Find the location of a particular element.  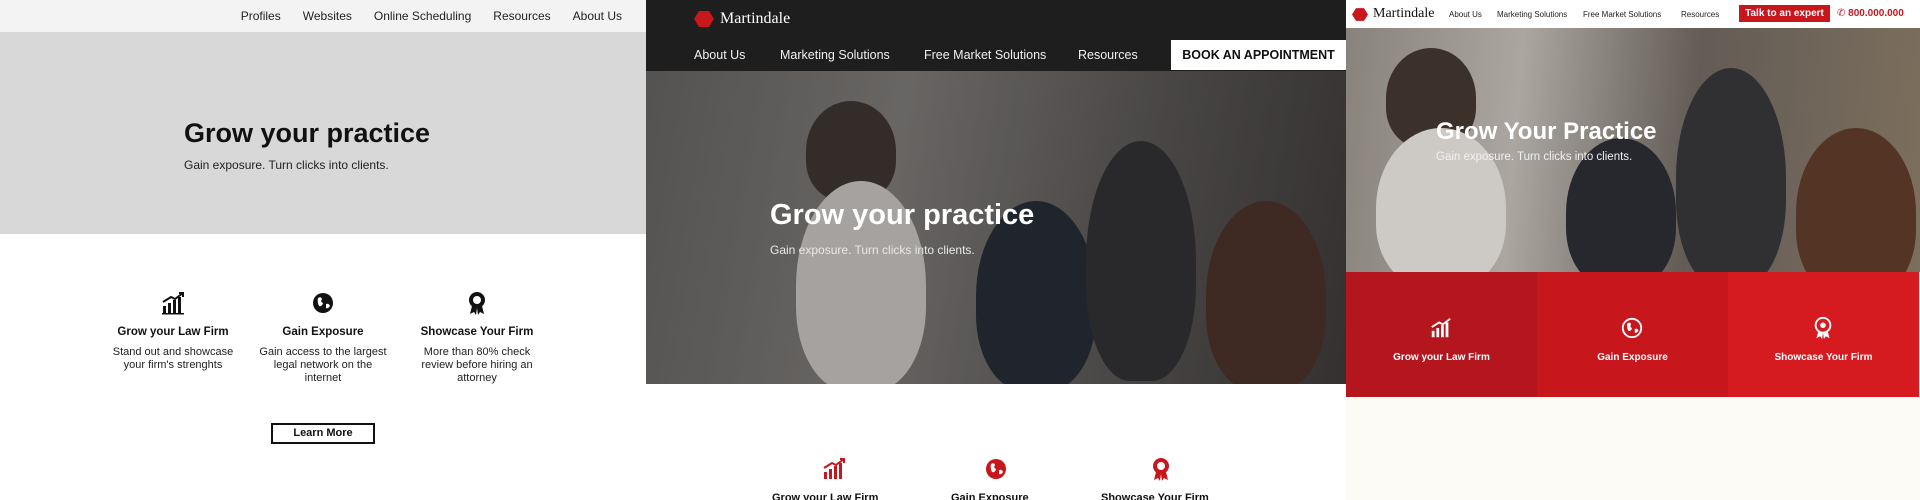

tile-showcase-firm: Showcase Your Firm is located at coordinates (1823, 334).